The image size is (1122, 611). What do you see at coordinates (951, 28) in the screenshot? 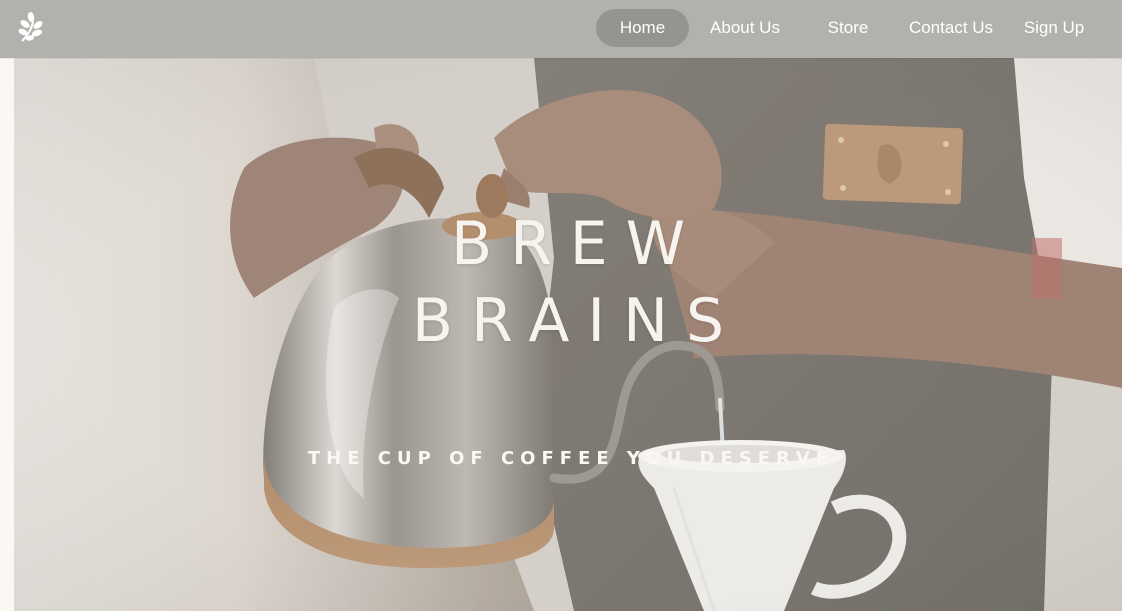
I see `nav-link-contact-us: Contact Us` at bounding box center [951, 28].